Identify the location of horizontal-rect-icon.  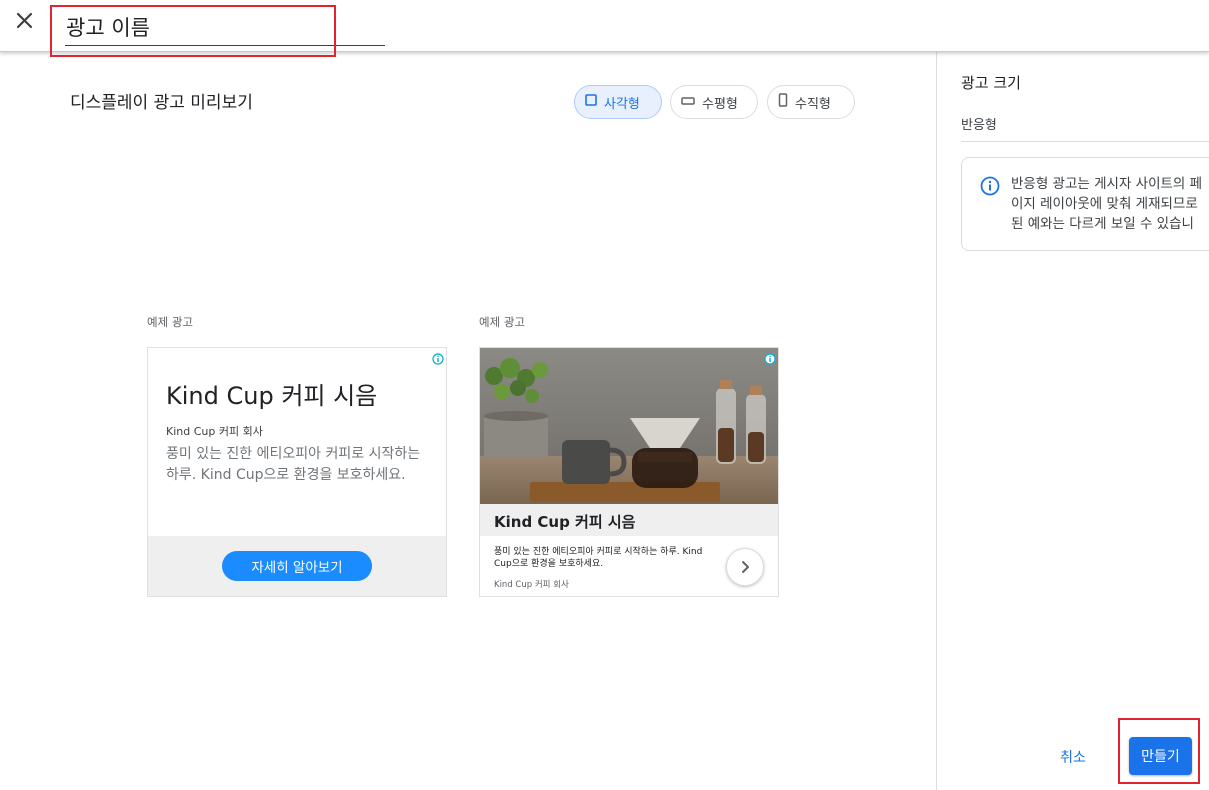
(688, 102).